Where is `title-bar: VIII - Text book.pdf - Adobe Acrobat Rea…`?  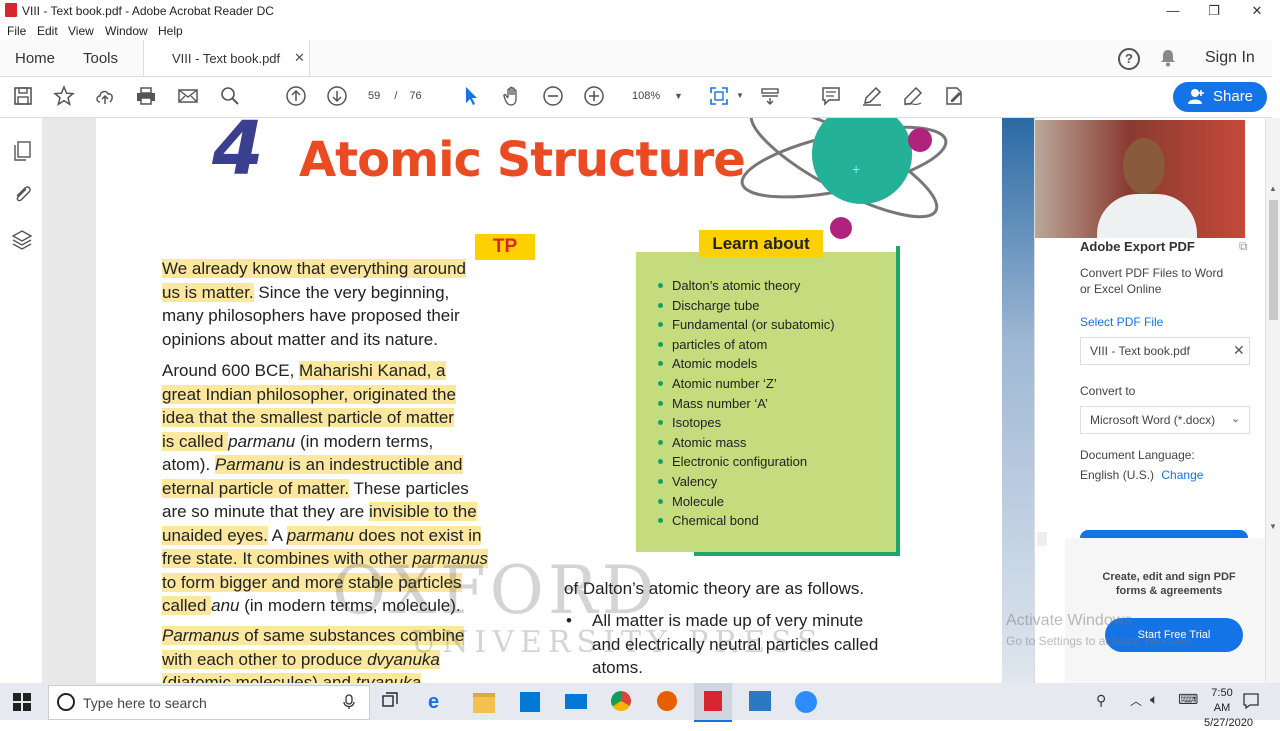
title-bar: VIII - Text book.pdf - Adobe Acrobat Rea… is located at coordinates (640, 10).